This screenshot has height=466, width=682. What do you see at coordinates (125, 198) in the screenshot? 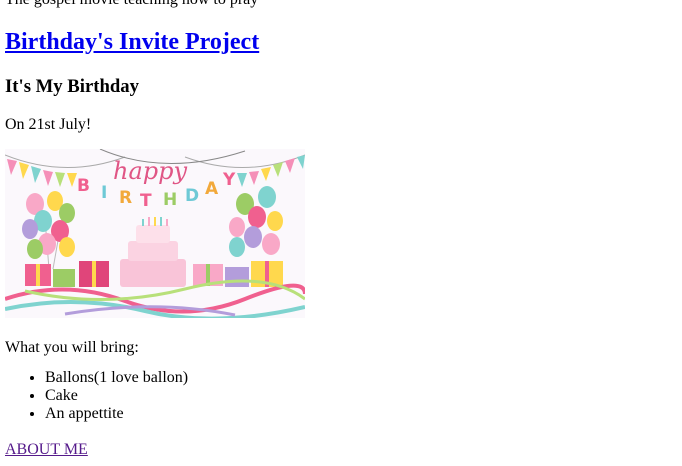
I see `banner-letter: R` at bounding box center [125, 198].